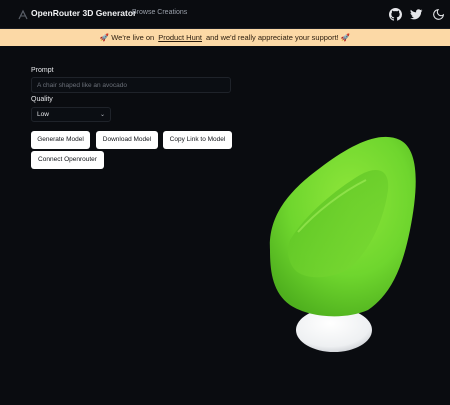 The image size is (450, 405). I want to click on connect-openrouter-button: Connect Openrouter, so click(67, 160).